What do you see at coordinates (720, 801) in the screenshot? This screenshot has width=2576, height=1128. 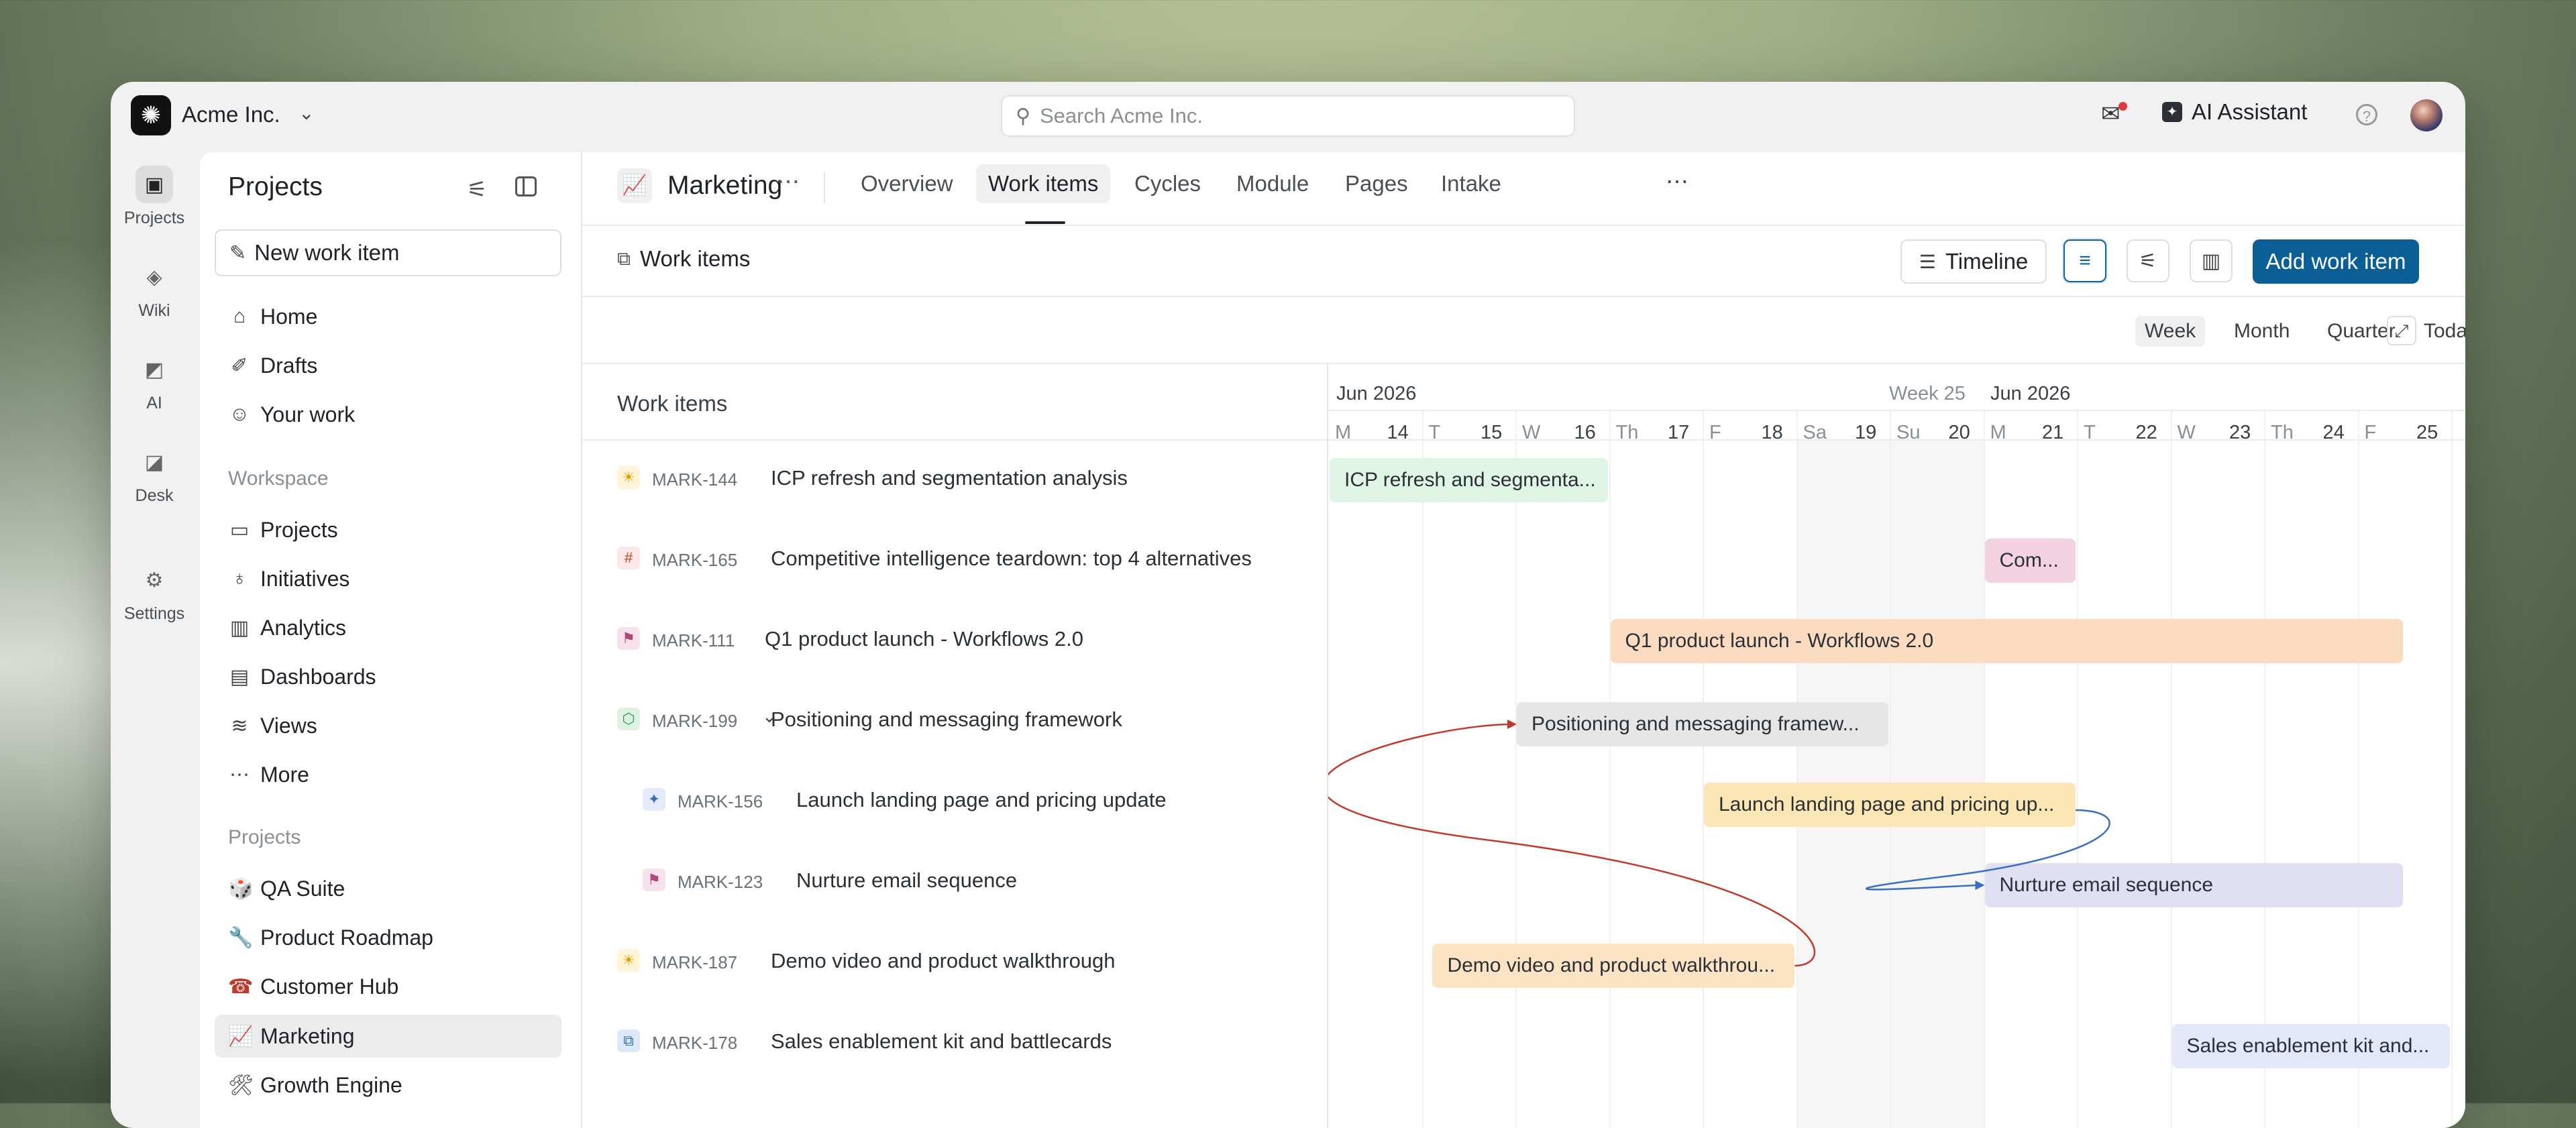 I see `work-item-key: MARK-156` at bounding box center [720, 801].